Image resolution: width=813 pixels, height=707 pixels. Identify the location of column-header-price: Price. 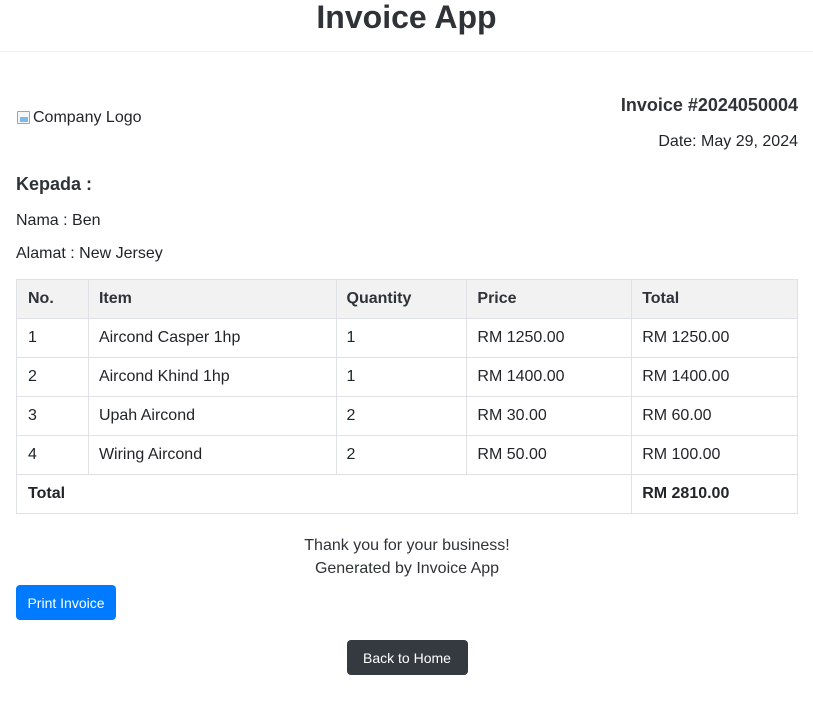
(549, 299).